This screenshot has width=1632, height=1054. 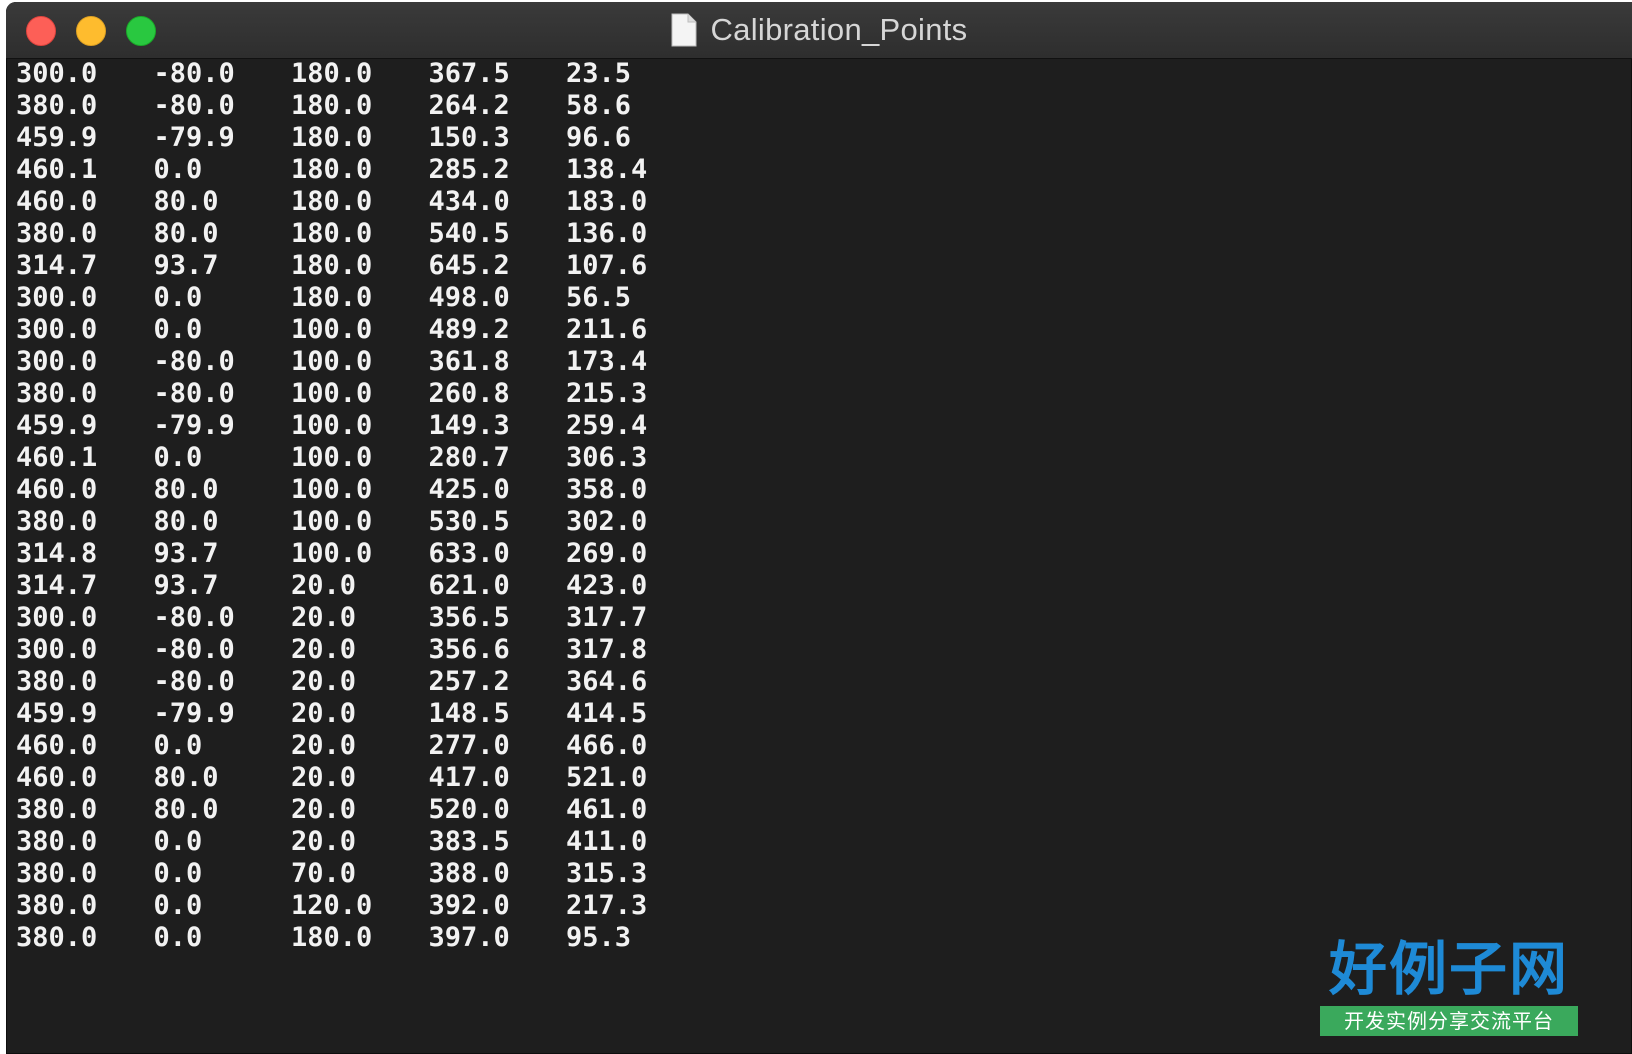 What do you see at coordinates (469, 201) in the screenshot?
I see `data-cell: 434.0` at bounding box center [469, 201].